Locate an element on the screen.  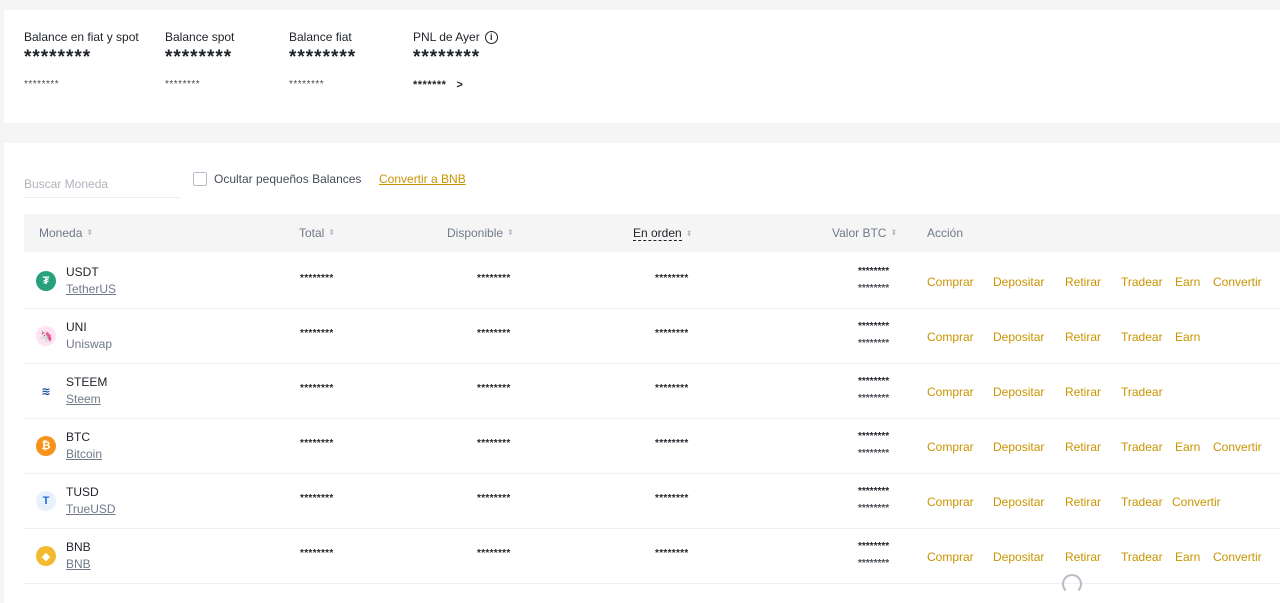
coin-symbol: BTC is located at coordinates (78, 437).